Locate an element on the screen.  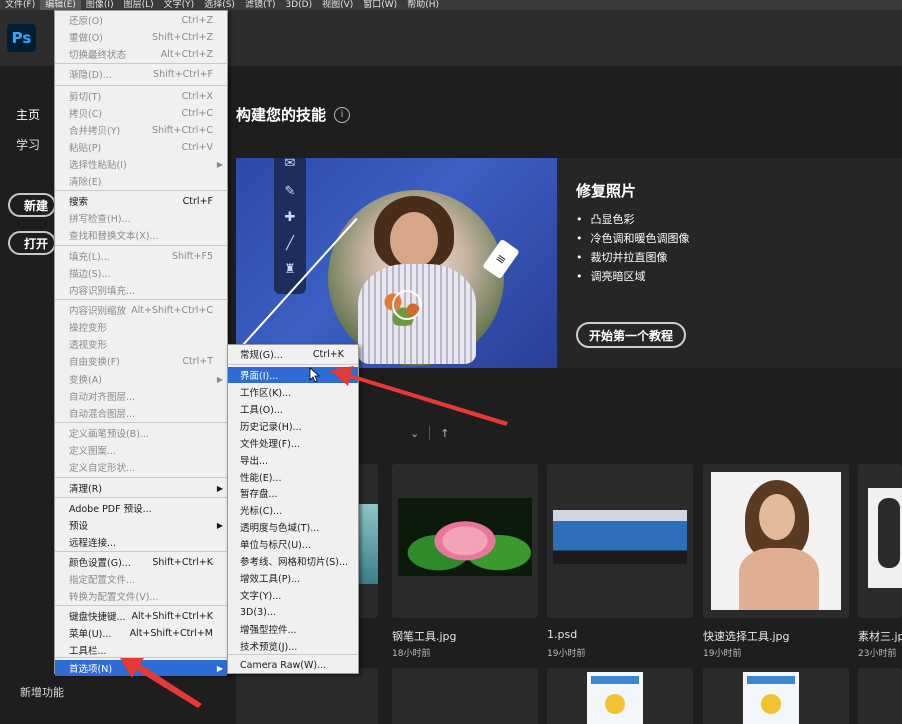
banner-bullets: 凸显色彩 冷色调和暖色调图像 裁切并拉直图像 调亮暗区域 is located at coordinates (633, 248).